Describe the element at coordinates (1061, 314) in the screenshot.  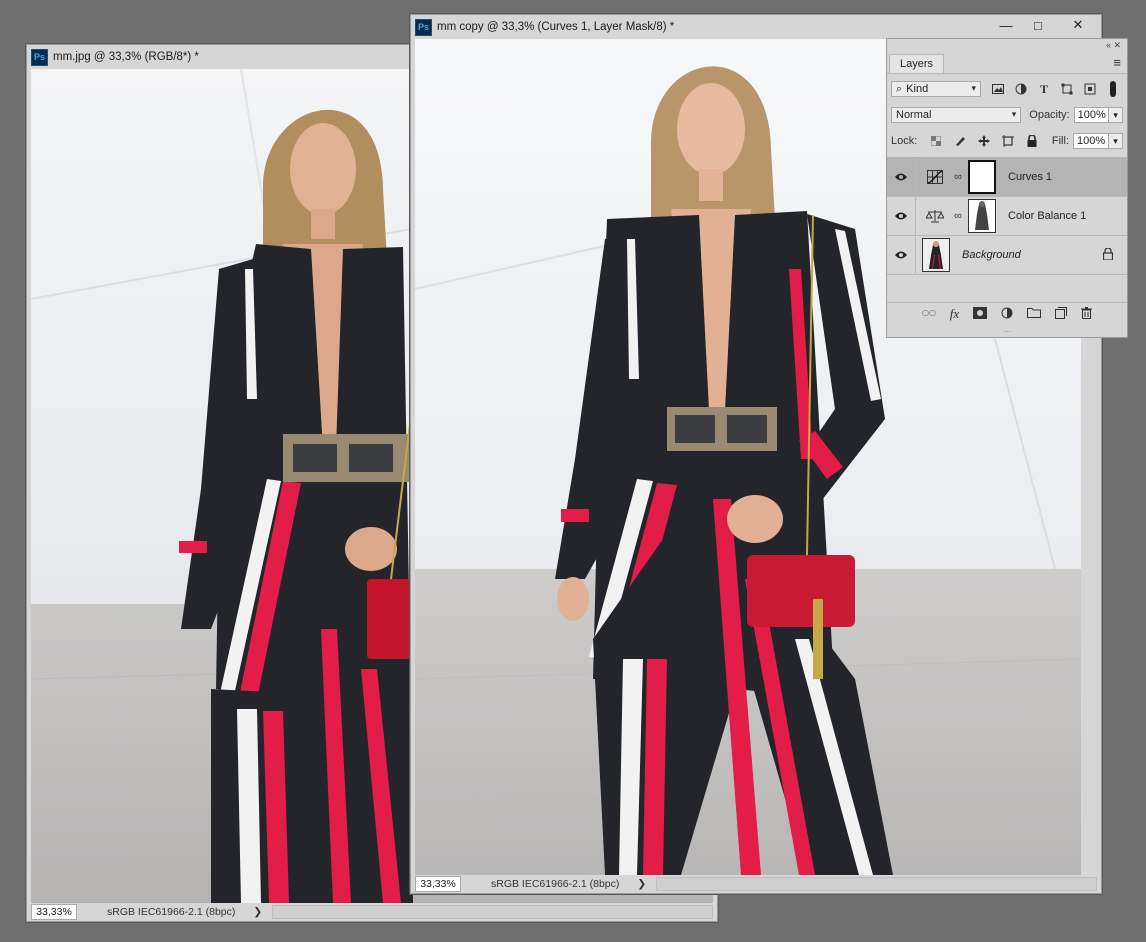
I see `new-layer-icon` at that location.